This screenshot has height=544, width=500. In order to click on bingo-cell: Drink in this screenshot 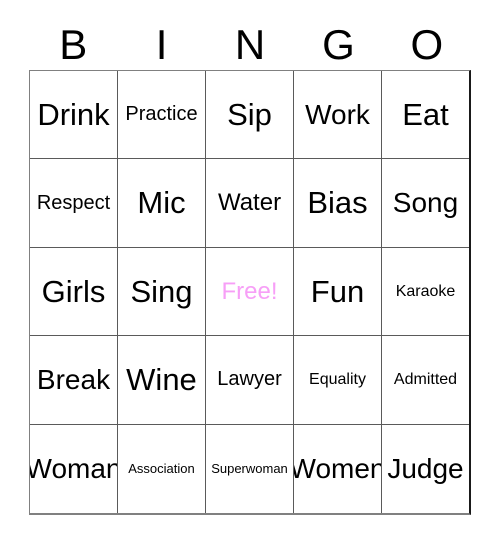, I will do `click(74, 115)`.